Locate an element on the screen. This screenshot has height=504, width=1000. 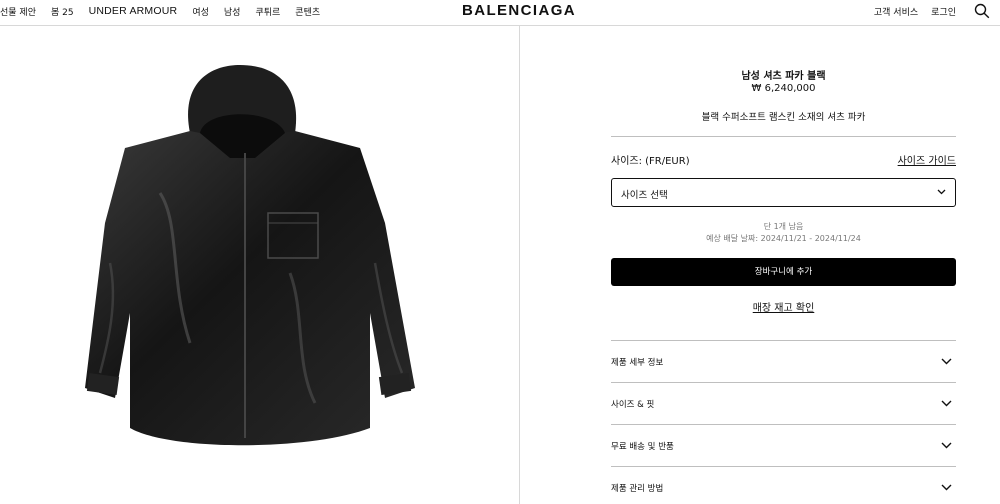
store-stock-link: 매장 재고 확인 is located at coordinates (783, 306).